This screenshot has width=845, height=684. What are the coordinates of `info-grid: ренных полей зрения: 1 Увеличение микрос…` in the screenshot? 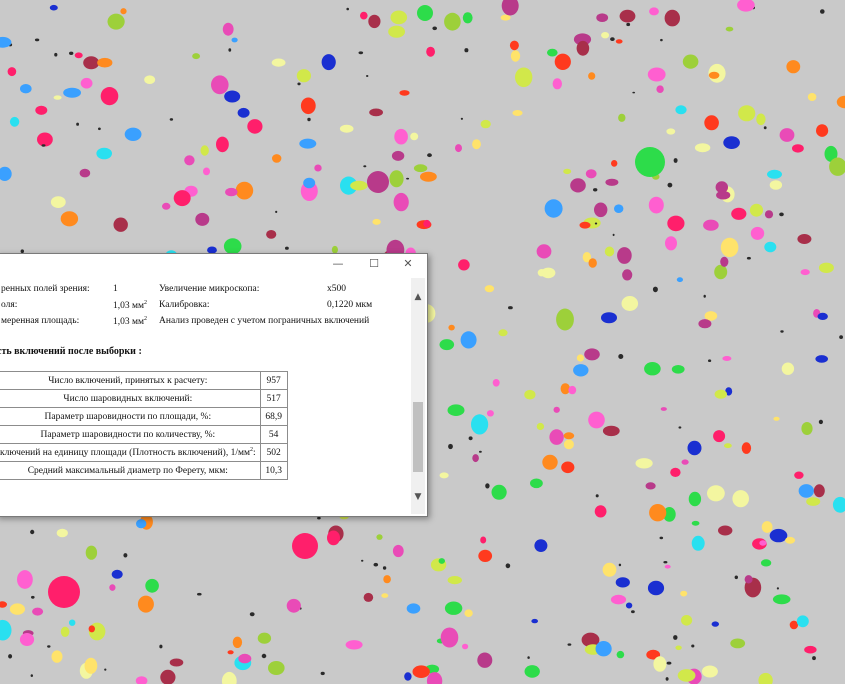 It's located at (202, 308).